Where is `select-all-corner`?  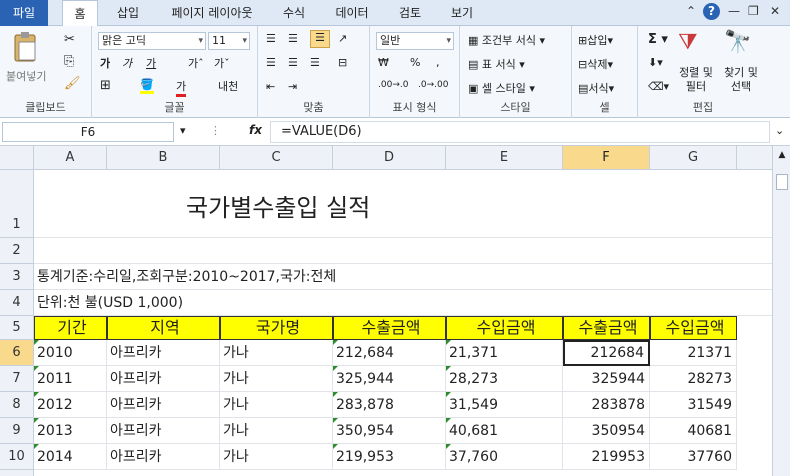 select-all-corner is located at coordinates (17, 158).